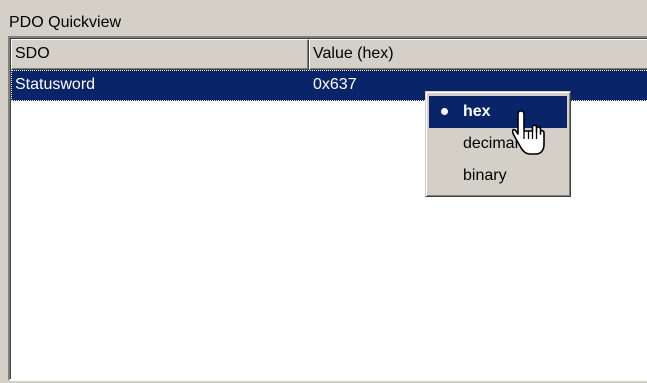  I want to click on menu-item-label: hex, so click(477, 111).